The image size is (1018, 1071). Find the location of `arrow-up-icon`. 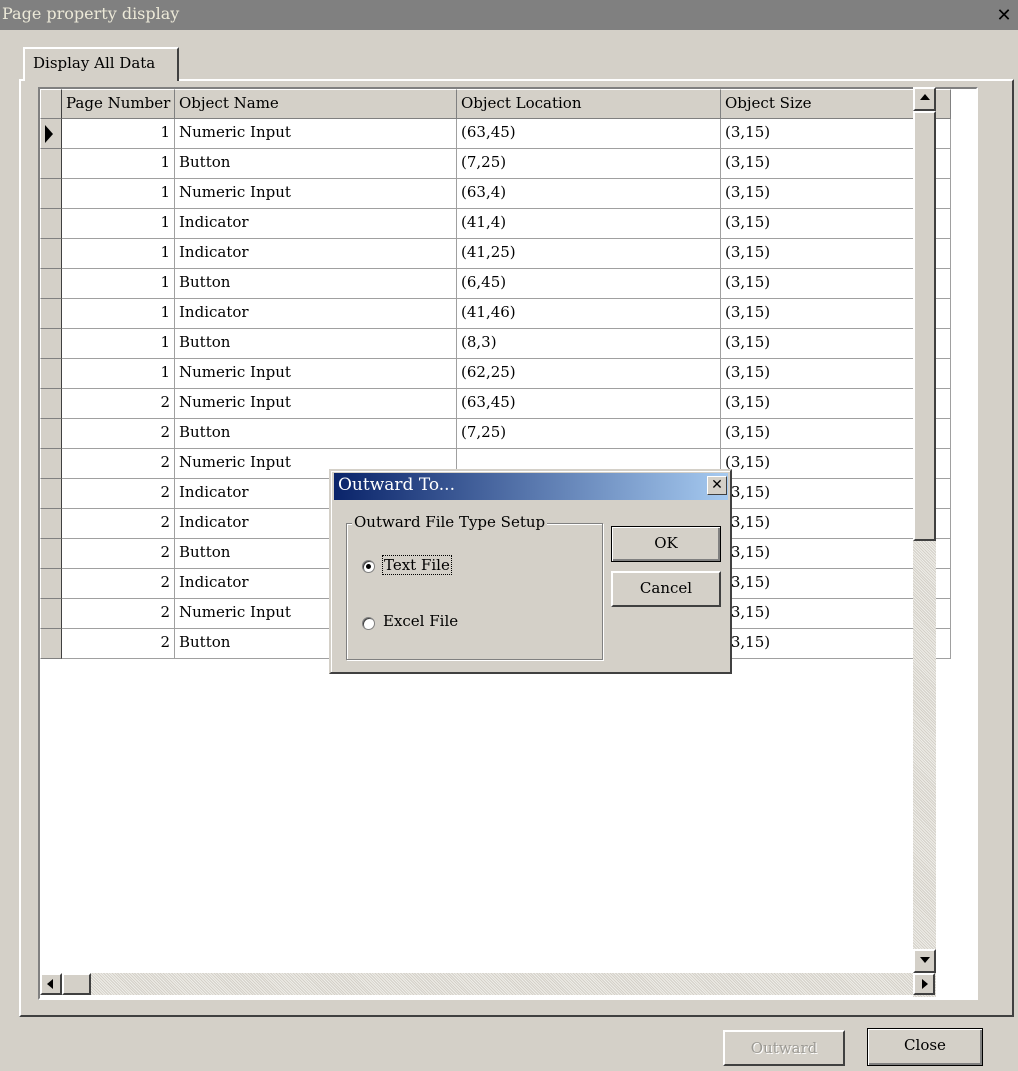

arrow-up-icon is located at coordinates (924, 97).